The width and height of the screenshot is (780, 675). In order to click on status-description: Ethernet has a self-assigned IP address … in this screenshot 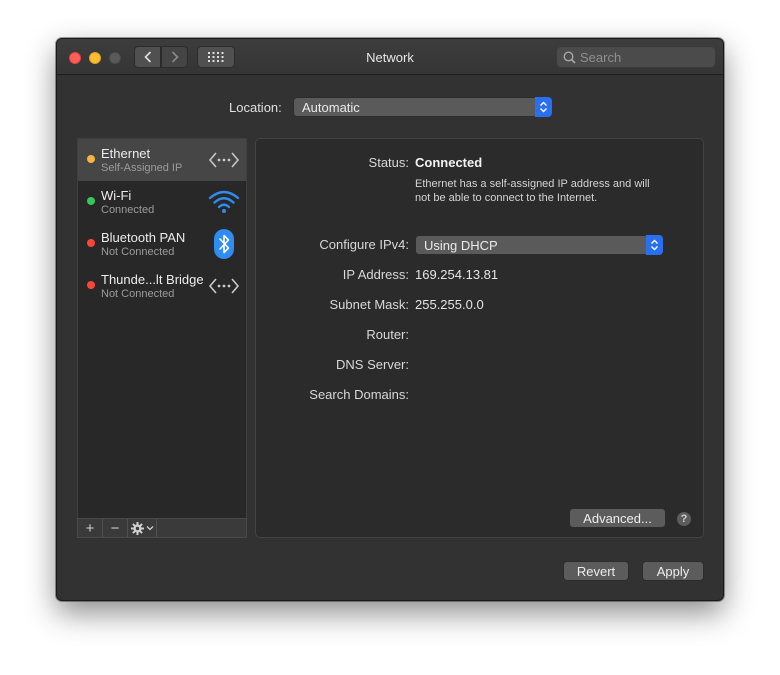, I will do `click(532, 191)`.